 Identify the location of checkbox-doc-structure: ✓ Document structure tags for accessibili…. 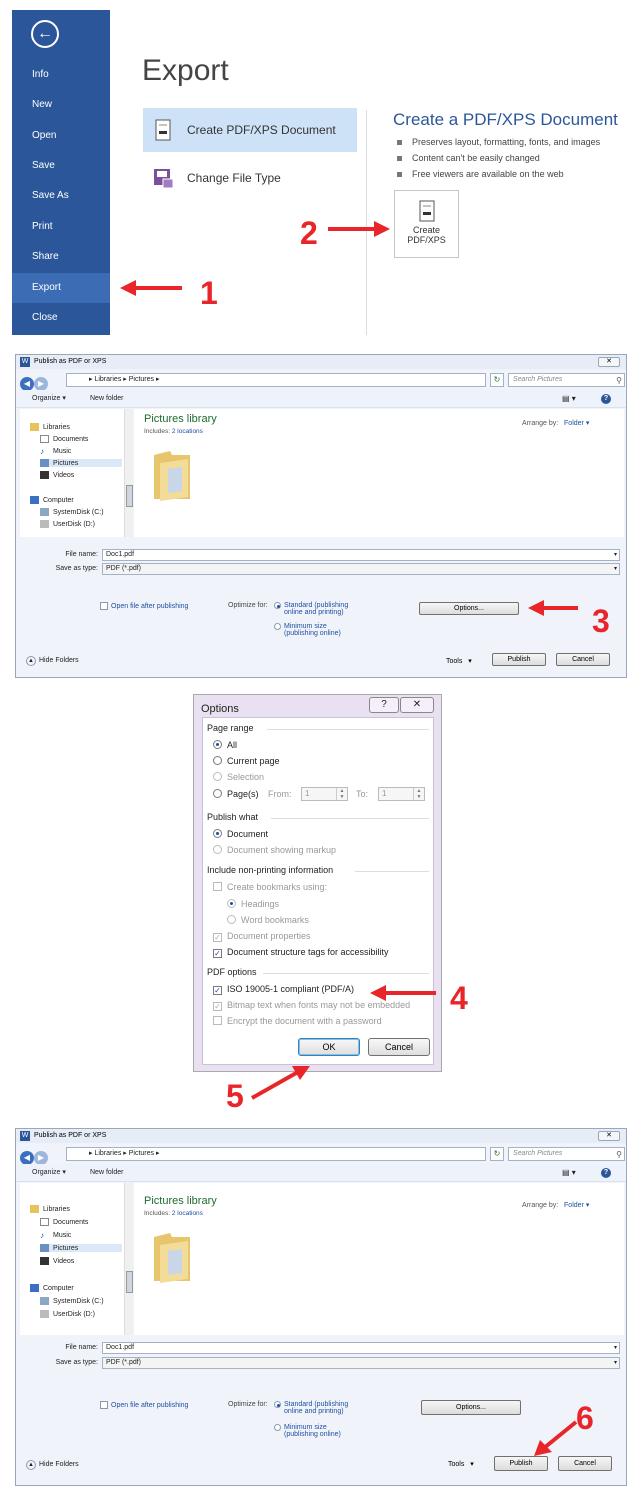
(301, 952).